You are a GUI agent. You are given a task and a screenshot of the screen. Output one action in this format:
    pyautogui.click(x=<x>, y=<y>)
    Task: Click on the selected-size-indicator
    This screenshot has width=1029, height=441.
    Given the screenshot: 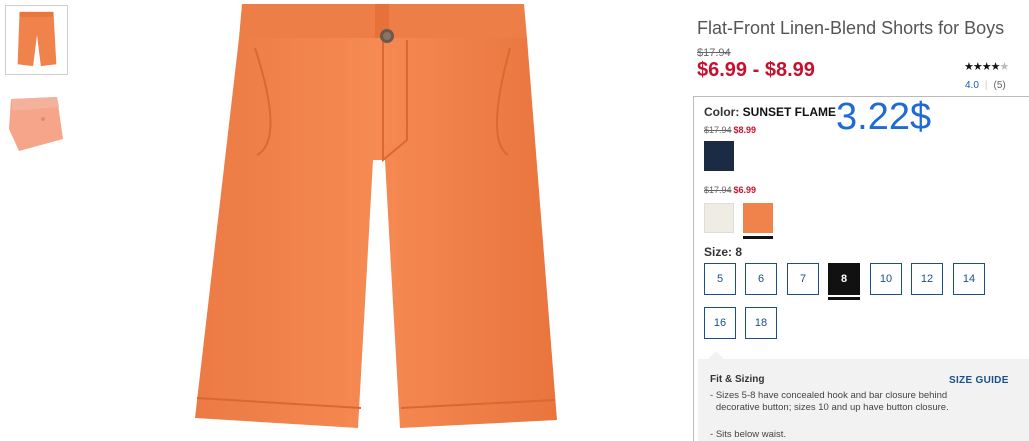 What is the action you would take?
    pyautogui.click(x=844, y=298)
    